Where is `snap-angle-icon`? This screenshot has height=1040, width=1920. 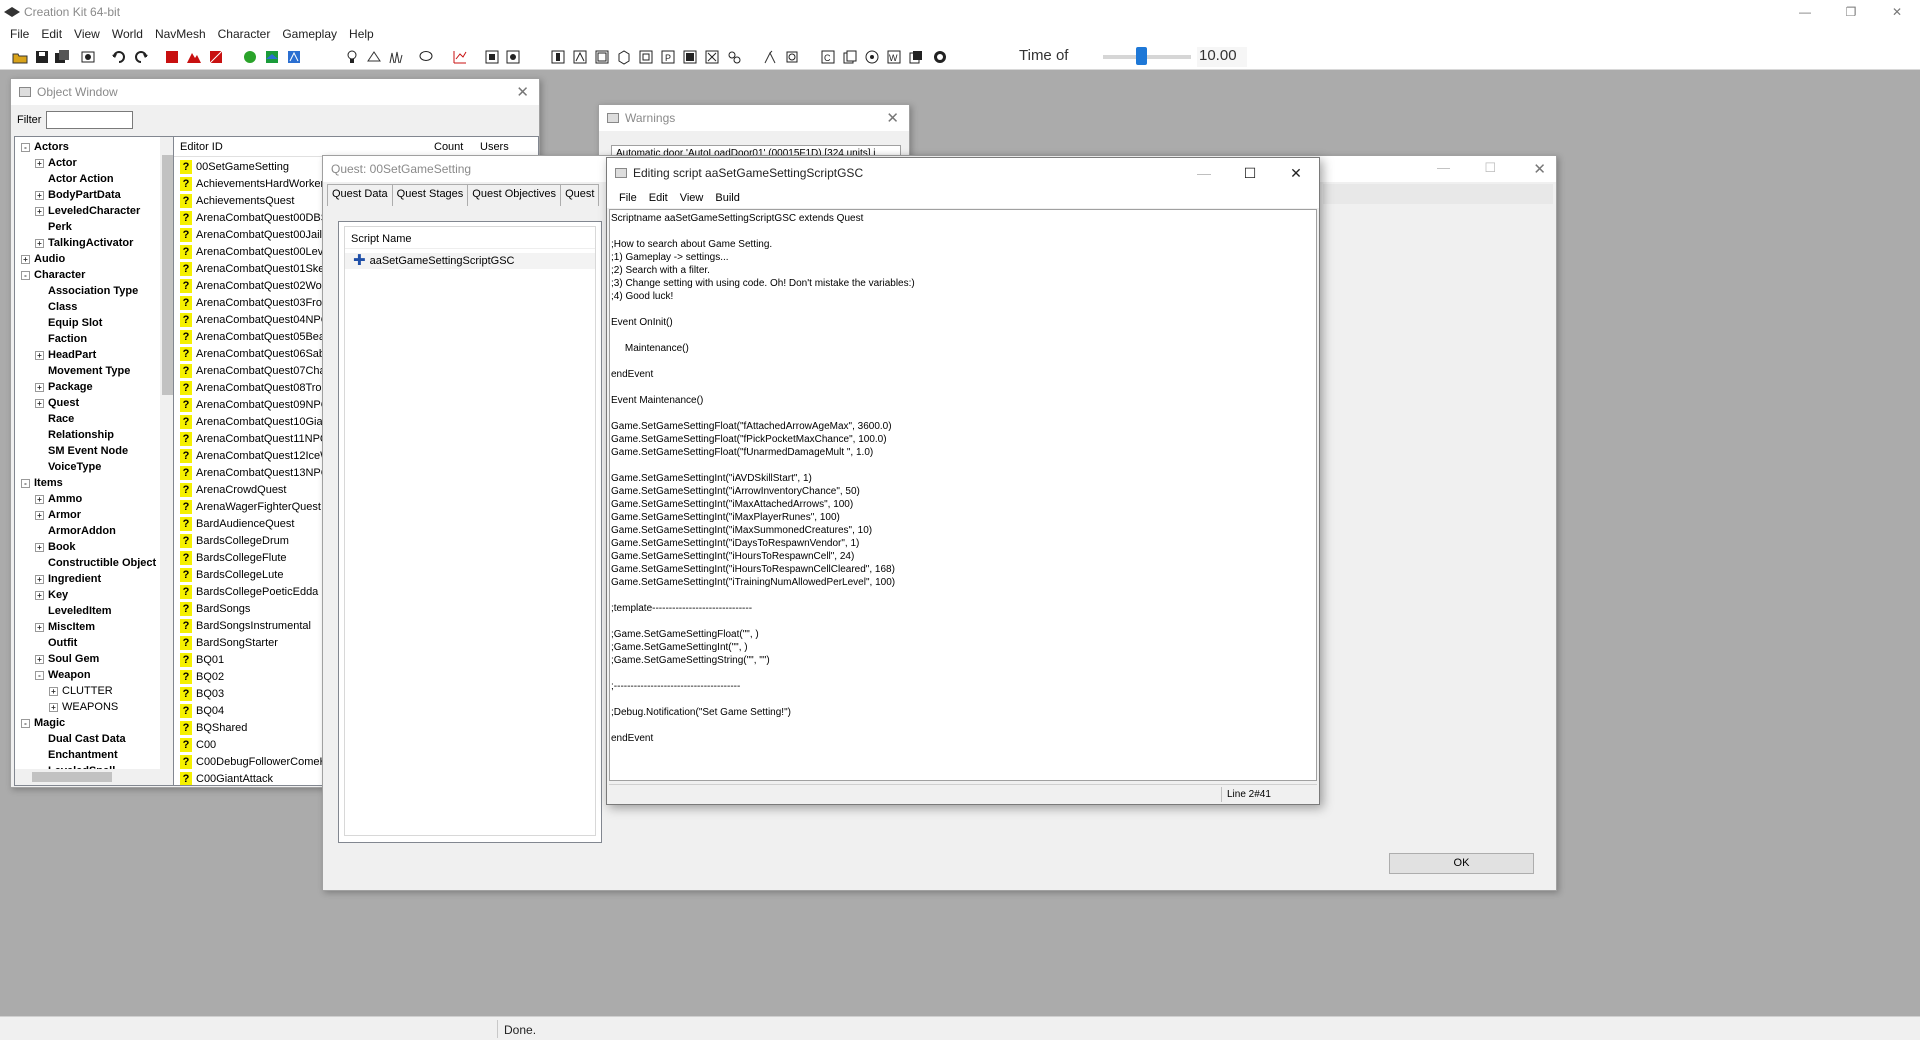
snap-angle-icon is located at coordinates (513, 57).